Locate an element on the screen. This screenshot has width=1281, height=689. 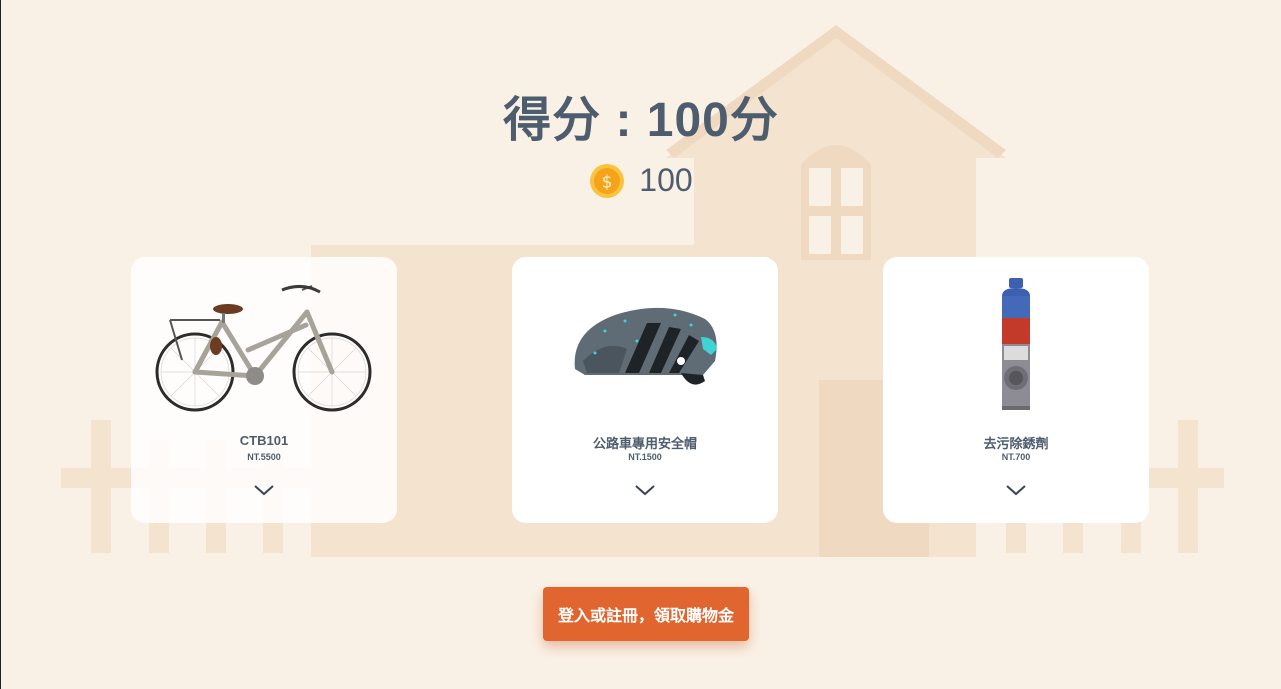
score-title: 得分 : 100分 is located at coordinates (641, 120).